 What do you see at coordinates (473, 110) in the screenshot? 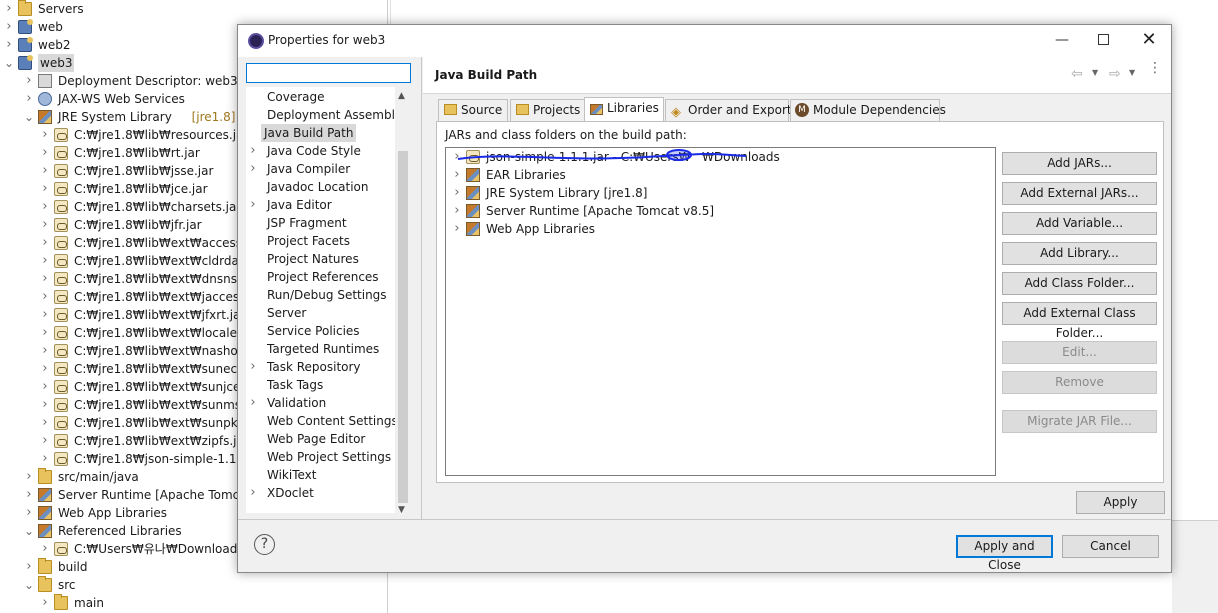
I see `tab-source: Source` at bounding box center [473, 110].